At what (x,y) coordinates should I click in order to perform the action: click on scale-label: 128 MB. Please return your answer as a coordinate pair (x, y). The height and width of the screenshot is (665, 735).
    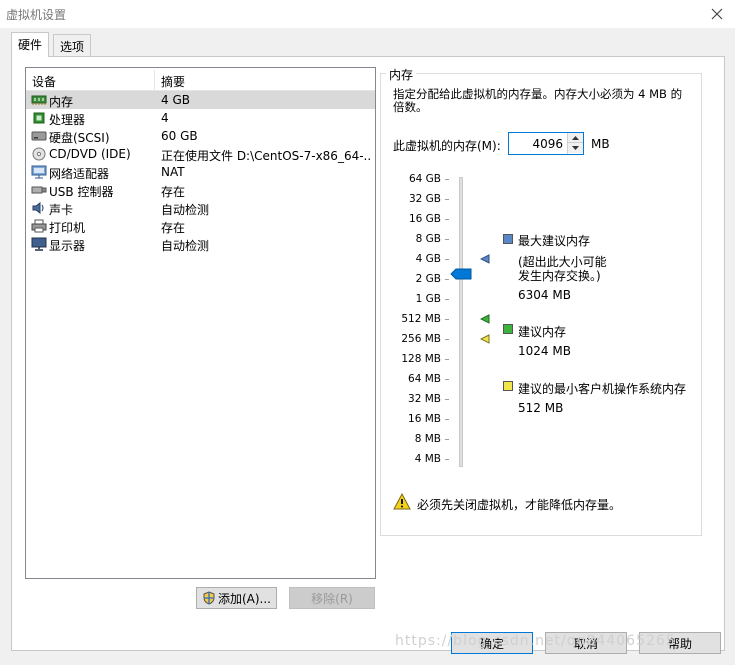
    Looking at the image, I should click on (421, 359).